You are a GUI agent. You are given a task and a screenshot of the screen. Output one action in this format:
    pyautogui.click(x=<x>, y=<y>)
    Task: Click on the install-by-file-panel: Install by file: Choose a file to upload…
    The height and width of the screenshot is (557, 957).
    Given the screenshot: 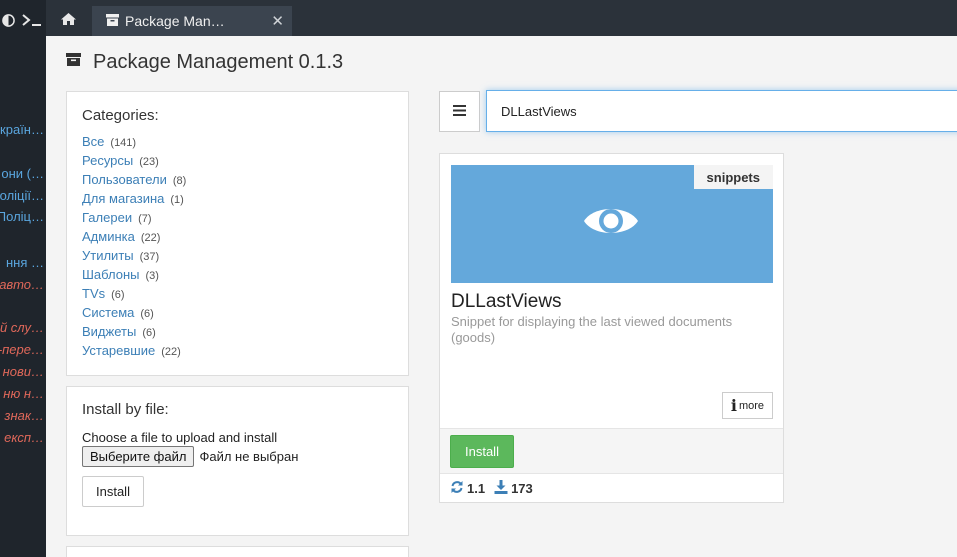 What is the action you would take?
    pyautogui.click(x=237, y=461)
    